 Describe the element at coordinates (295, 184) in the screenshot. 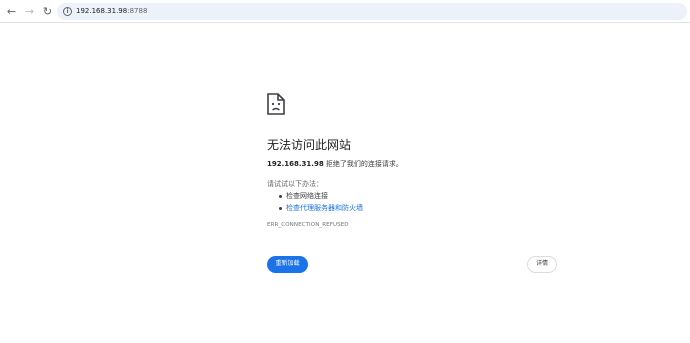

I see `try-label: 请试试以下办法：` at that location.